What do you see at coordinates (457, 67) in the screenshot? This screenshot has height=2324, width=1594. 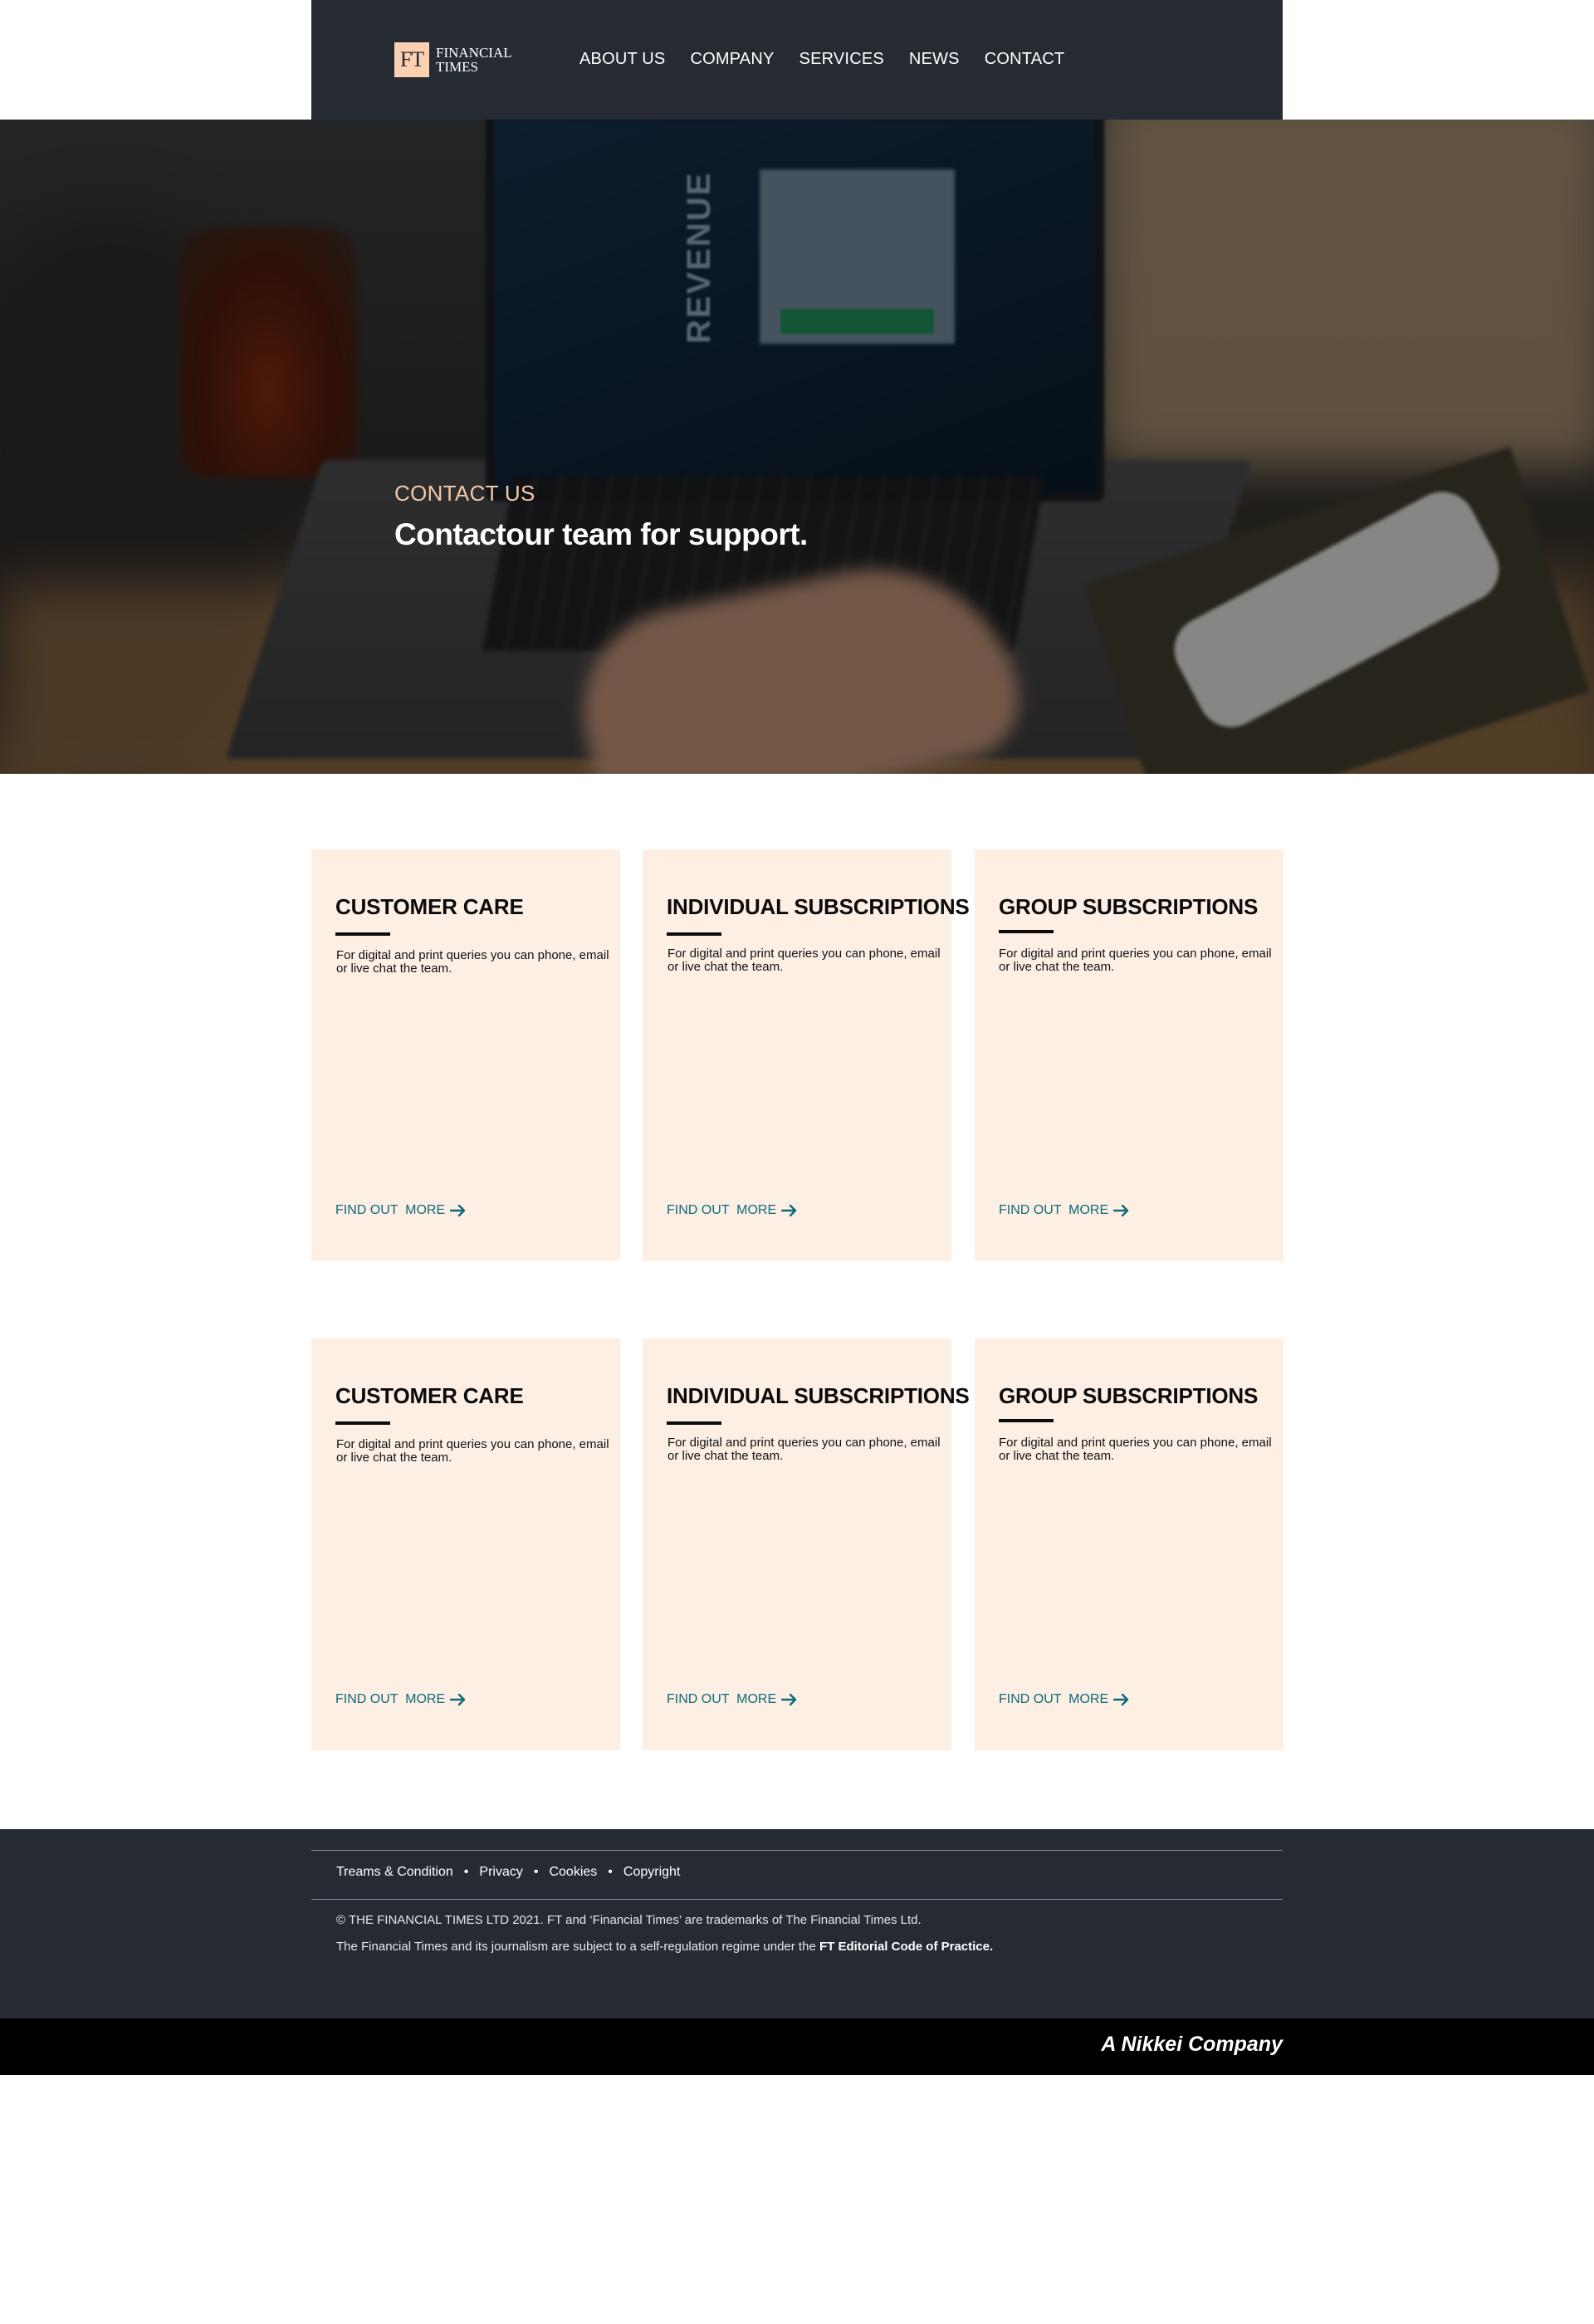 I see `logo-line-2: TIMES` at bounding box center [457, 67].